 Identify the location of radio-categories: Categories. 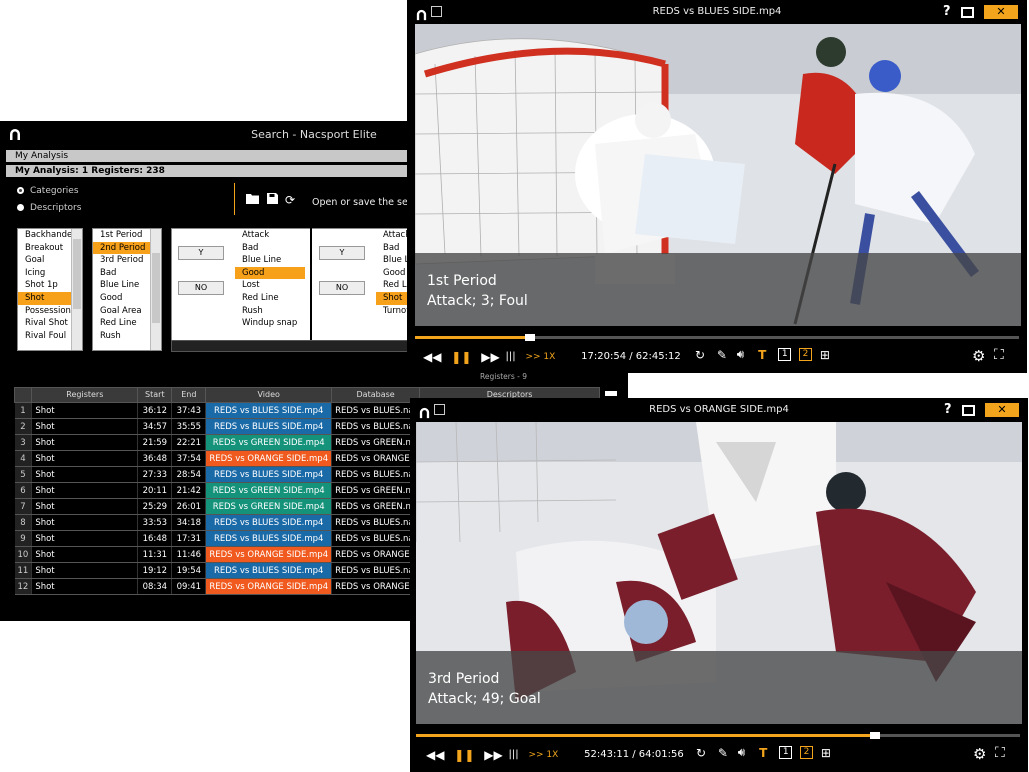
(48, 191).